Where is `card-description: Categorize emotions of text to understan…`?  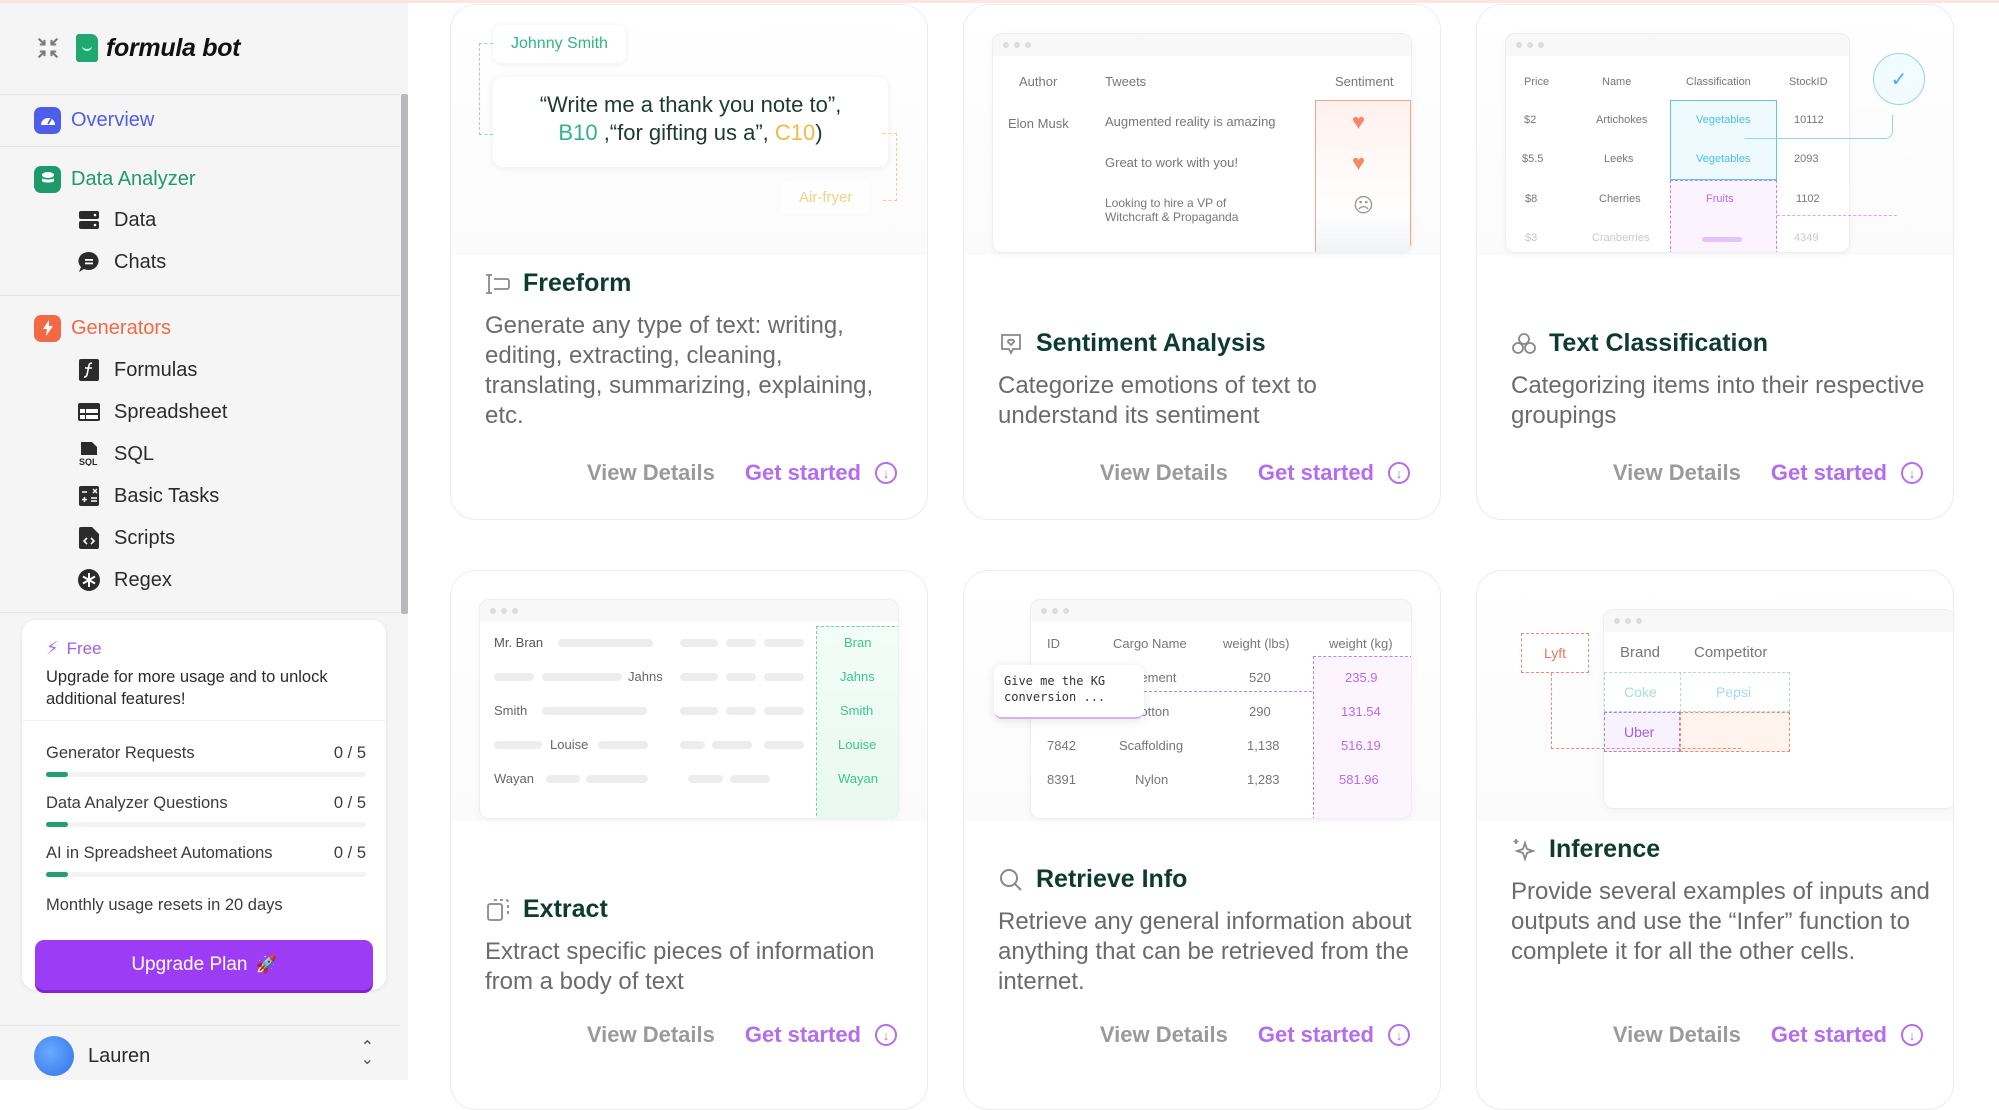
card-description: Categorize emotions of text to understan… is located at coordinates (1157, 400).